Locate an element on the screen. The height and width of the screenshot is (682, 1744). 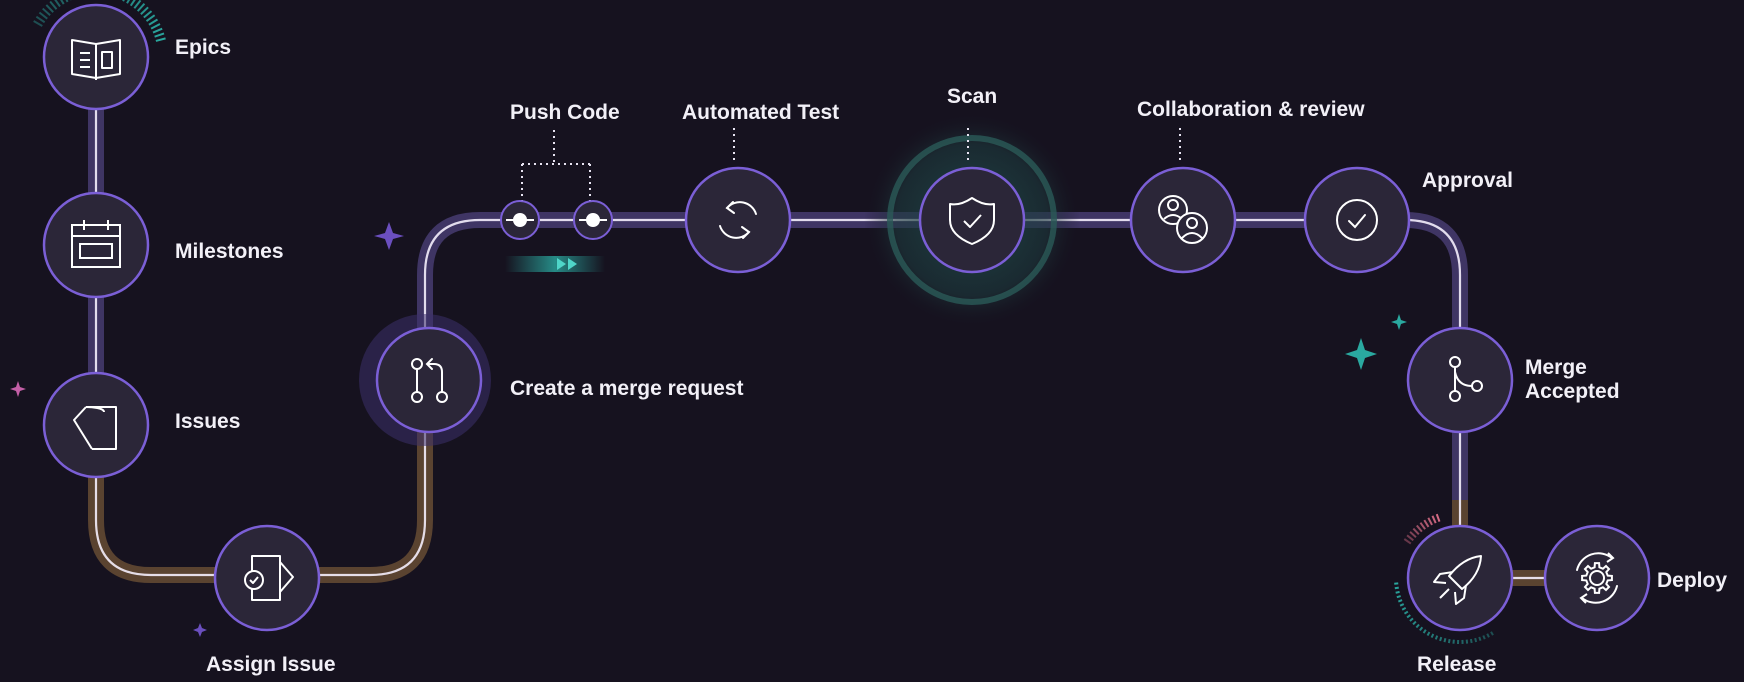
deploy-node is located at coordinates (1597, 578).